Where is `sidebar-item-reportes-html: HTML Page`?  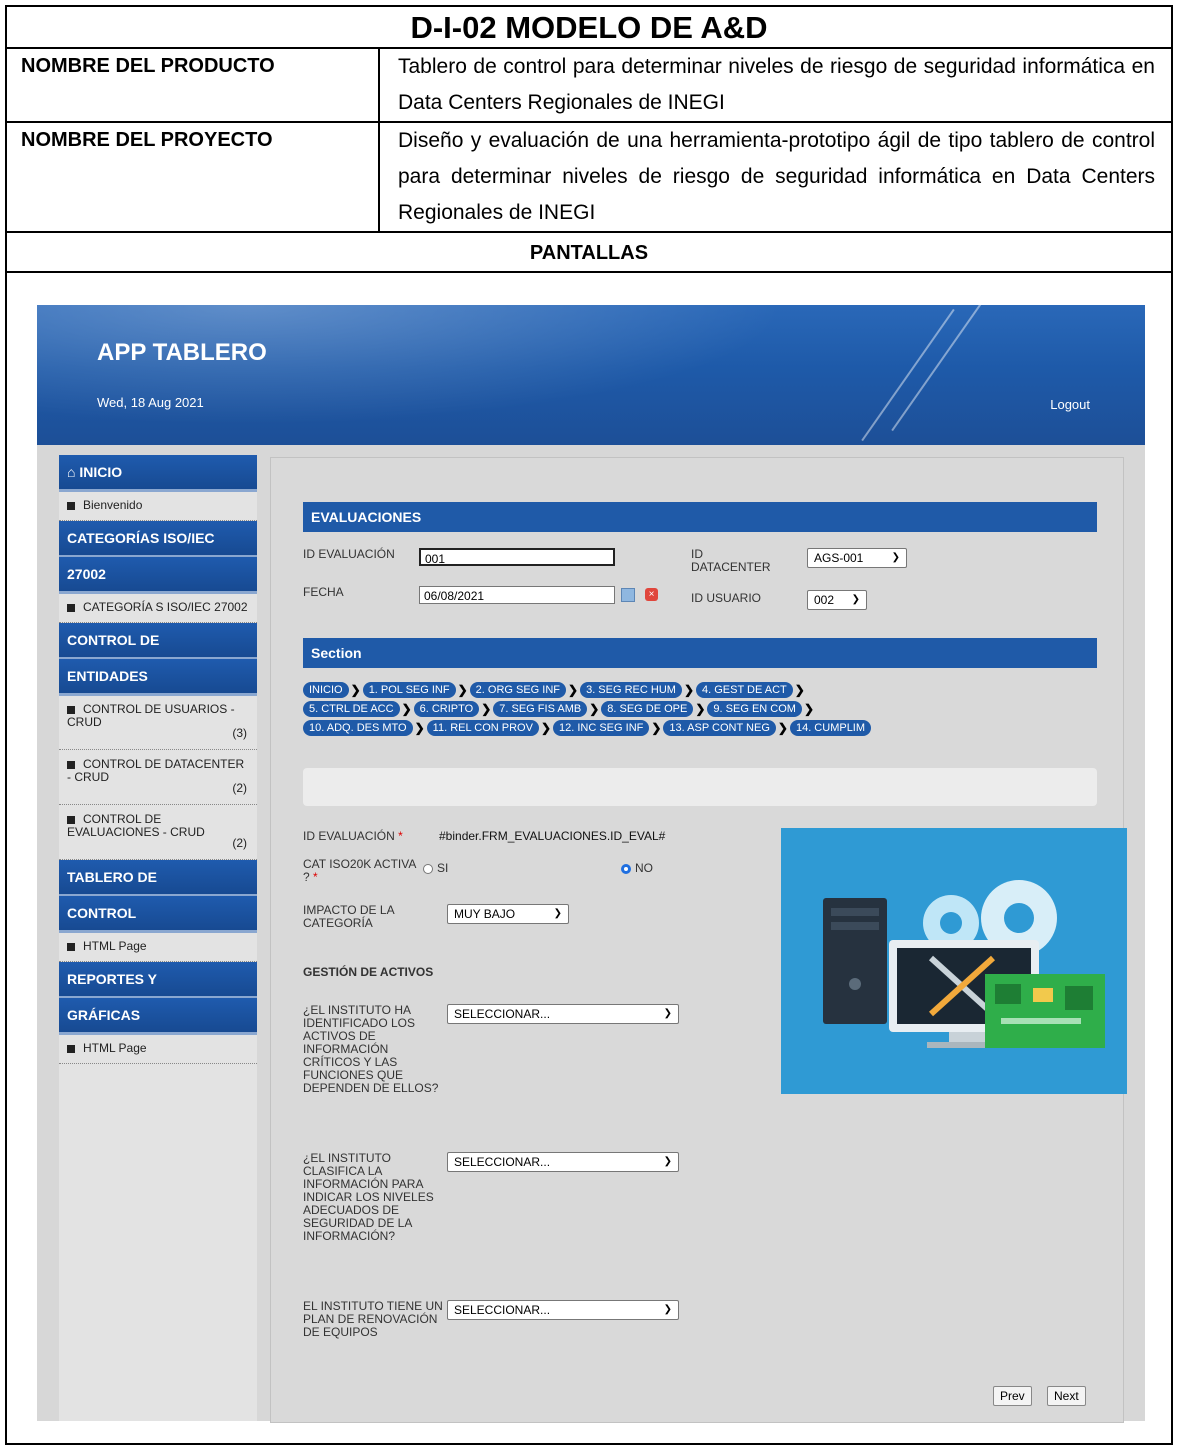
sidebar-item-reportes-html: HTML Page is located at coordinates (158, 1049).